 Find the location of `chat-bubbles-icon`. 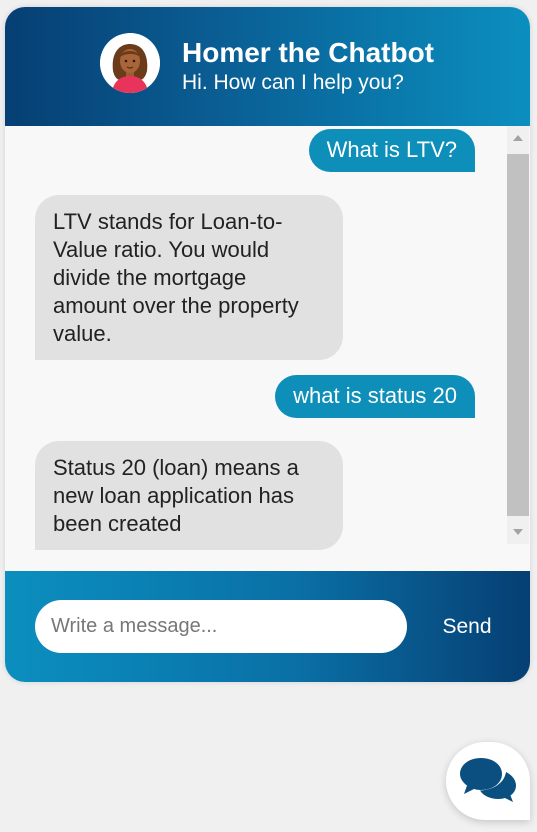

chat-bubbles-icon is located at coordinates (488, 780).